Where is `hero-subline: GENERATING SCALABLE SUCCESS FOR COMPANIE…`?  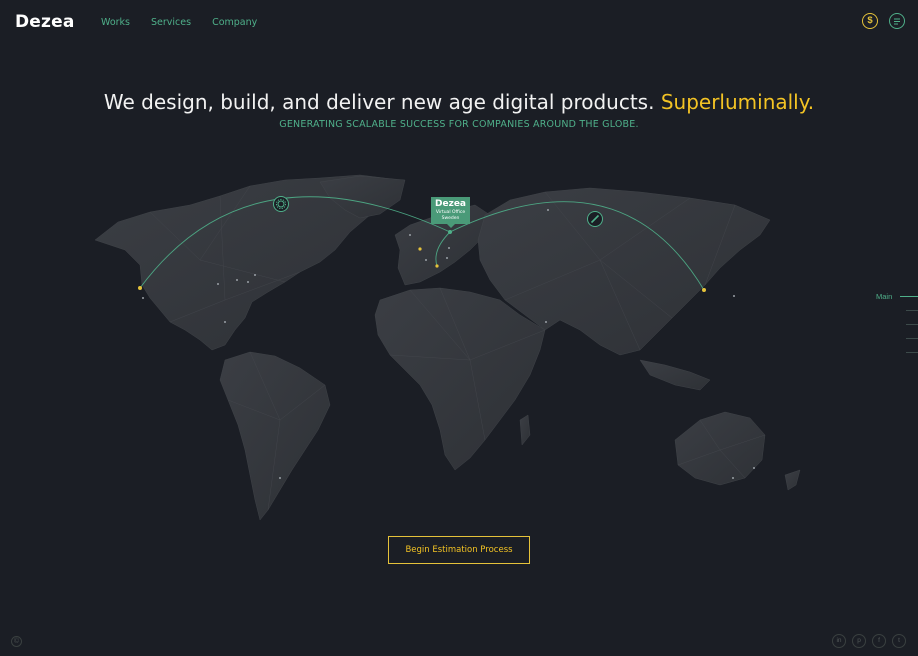 hero-subline: GENERATING SCALABLE SUCCESS FOR COMPANIE… is located at coordinates (459, 124).